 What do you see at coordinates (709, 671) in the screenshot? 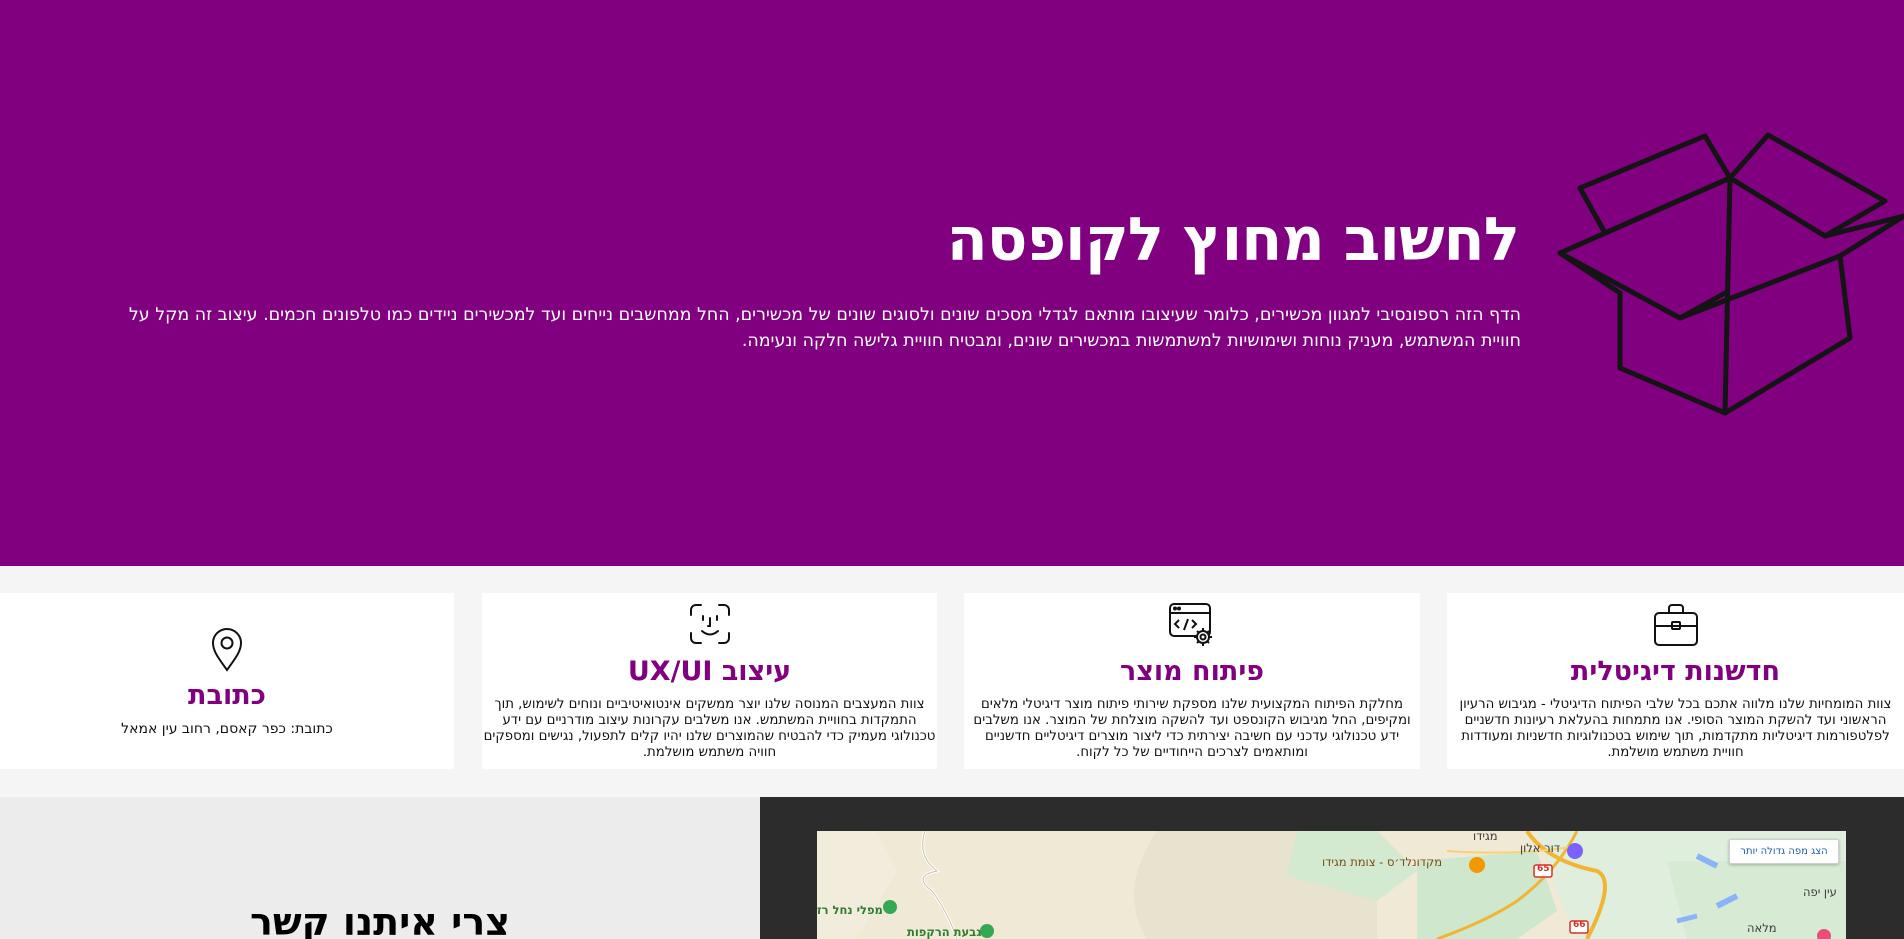
I see `card-title: עיצוב UX/UI` at bounding box center [709, 671].